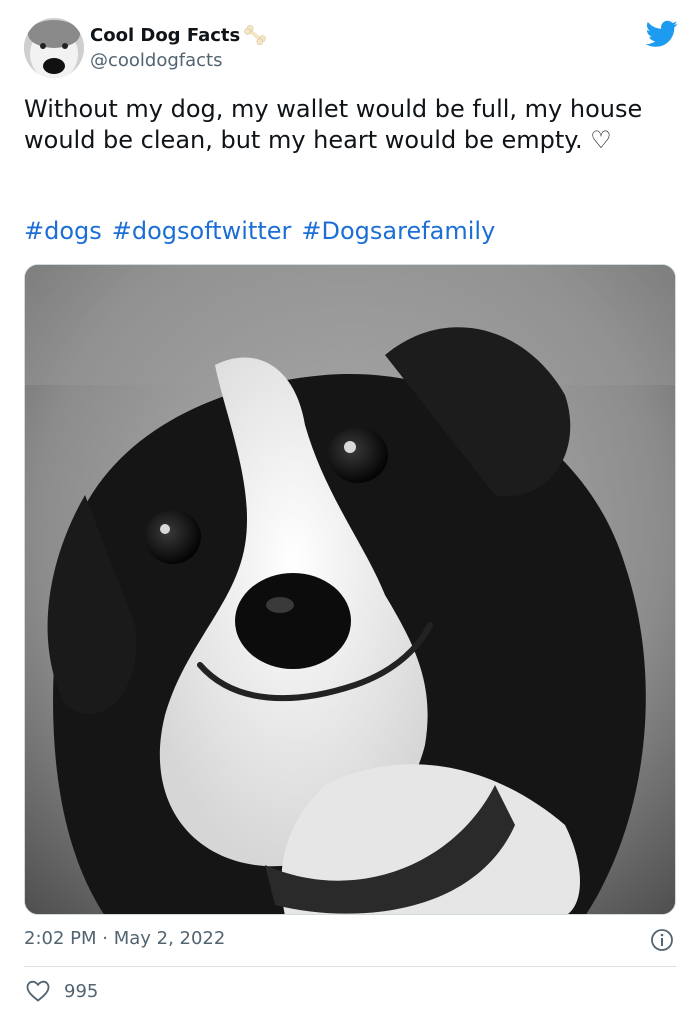 The image size is (700, 1019). What do you see at coordinates (662, 34) in the screenshot?
I see `twitter-bird-icon` at bounding box center [662, 34].